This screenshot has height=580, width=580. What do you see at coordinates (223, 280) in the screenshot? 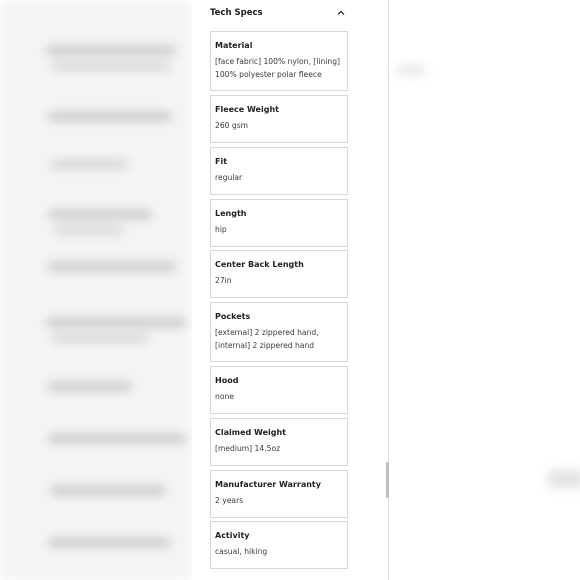
I see `spec-value: 27in` at bounding box center [223, 280].